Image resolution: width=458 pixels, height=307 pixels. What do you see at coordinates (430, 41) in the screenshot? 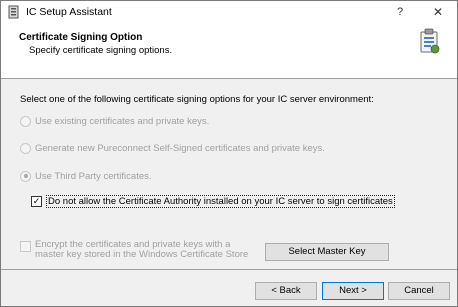
I see `clipboard-install-icon` at bounding box center [430, 41].